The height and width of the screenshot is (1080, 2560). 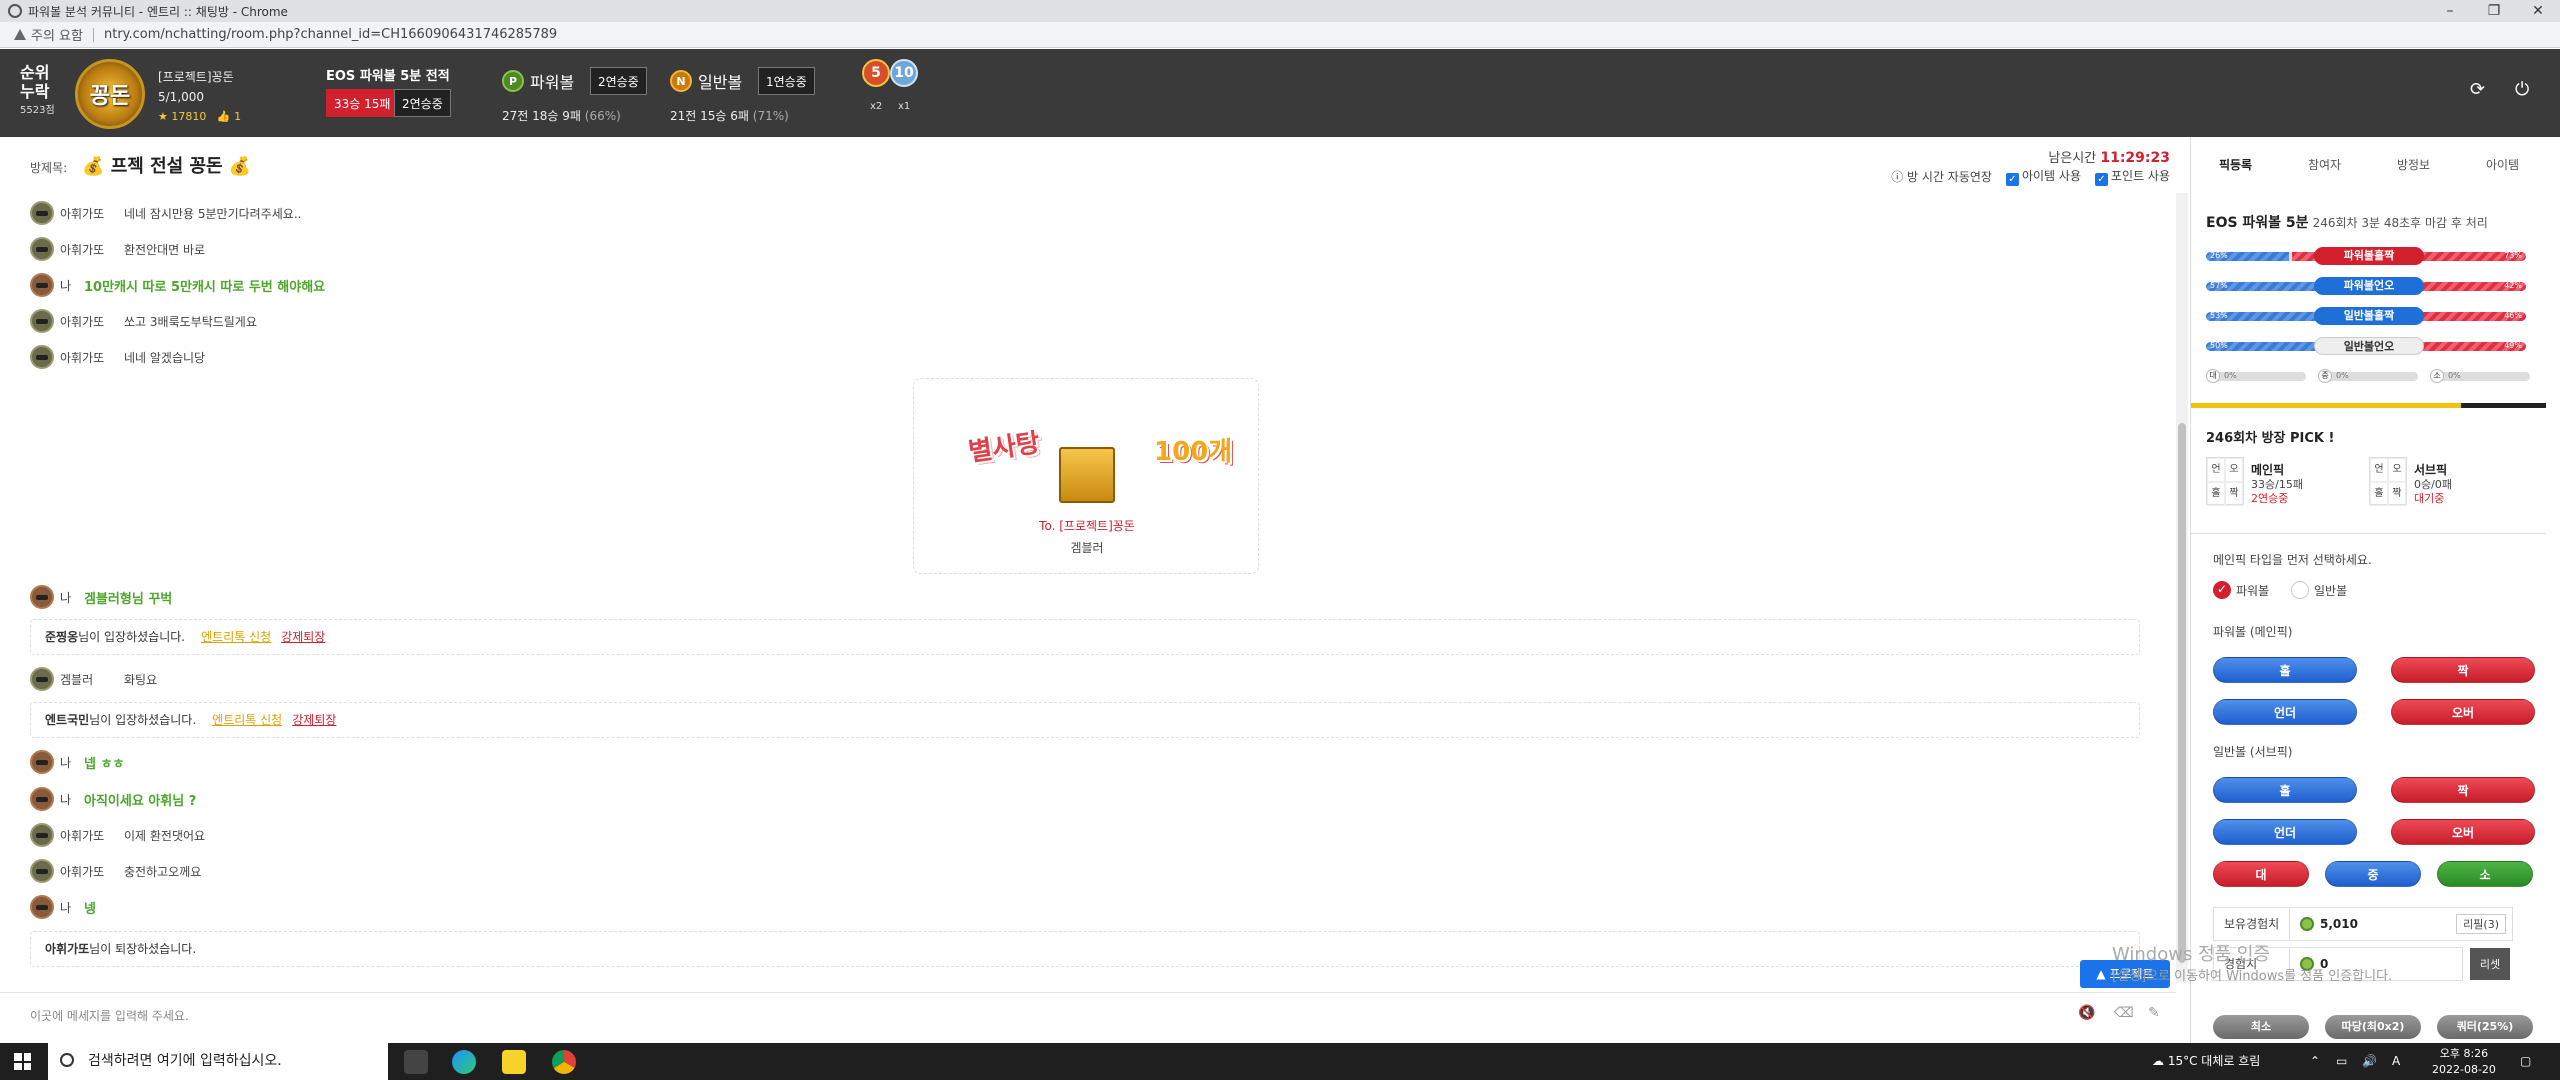 I want to click on divider, so click(x=93, y=34).